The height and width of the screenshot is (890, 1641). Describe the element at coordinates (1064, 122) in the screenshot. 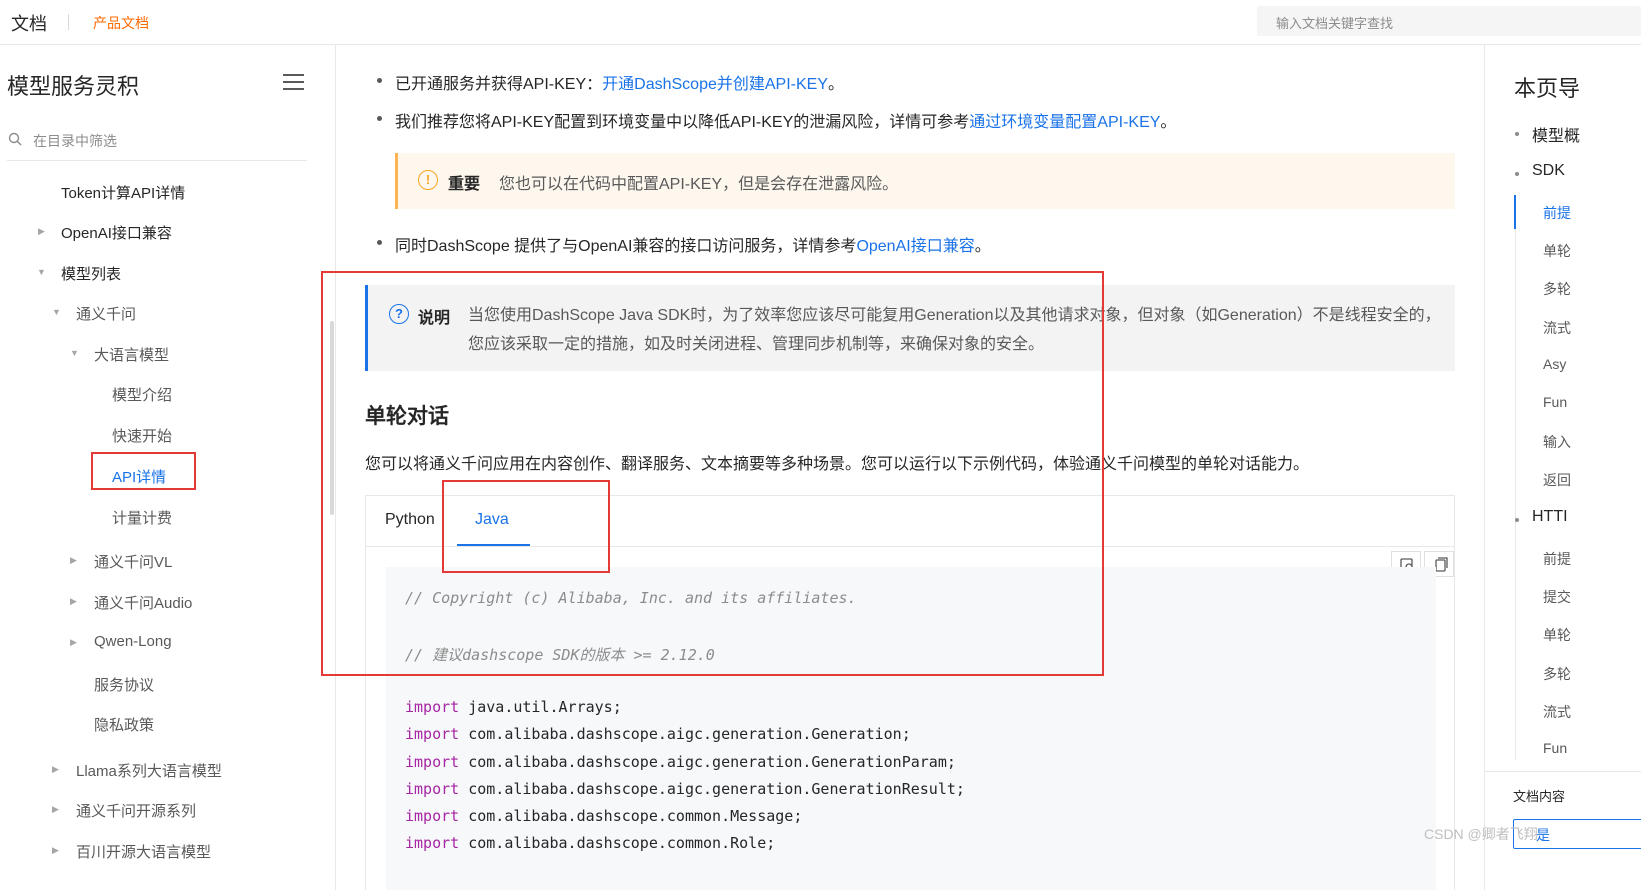

I see `env-api-key-link: 通过环境变量配置API-KEY` at that location.